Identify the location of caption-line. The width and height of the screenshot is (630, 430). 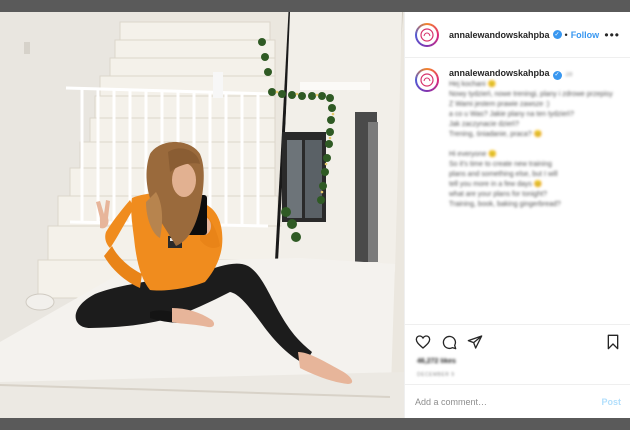
(531, 145).